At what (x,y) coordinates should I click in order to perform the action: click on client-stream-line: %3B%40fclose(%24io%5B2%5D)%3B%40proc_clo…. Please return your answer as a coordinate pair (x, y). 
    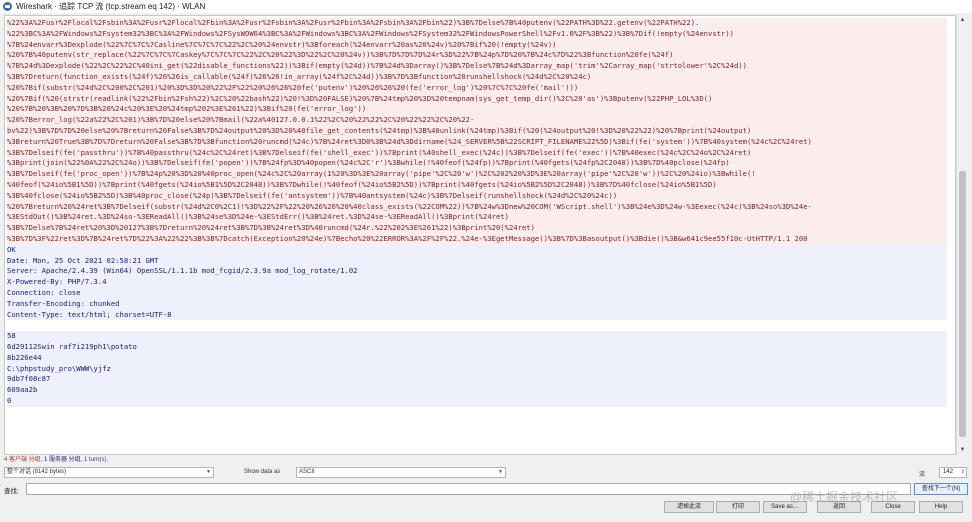
    Looking at the image, I should click on (477, 196).